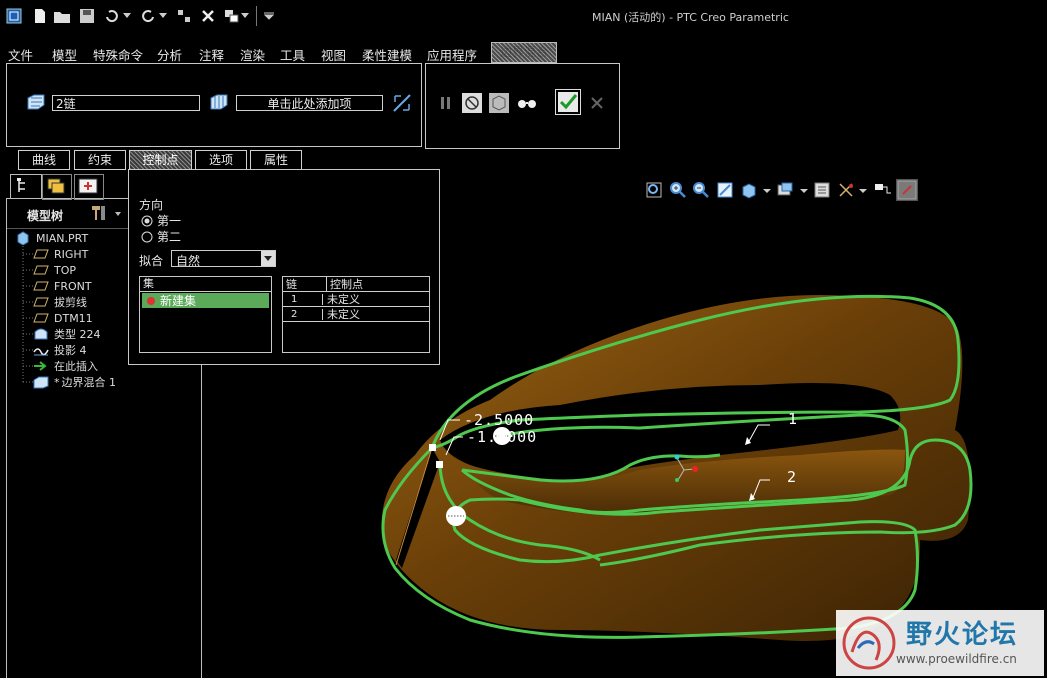 The image size is (1047, 678). I want to click on insert-star-glyph: *, so click(57, 382).